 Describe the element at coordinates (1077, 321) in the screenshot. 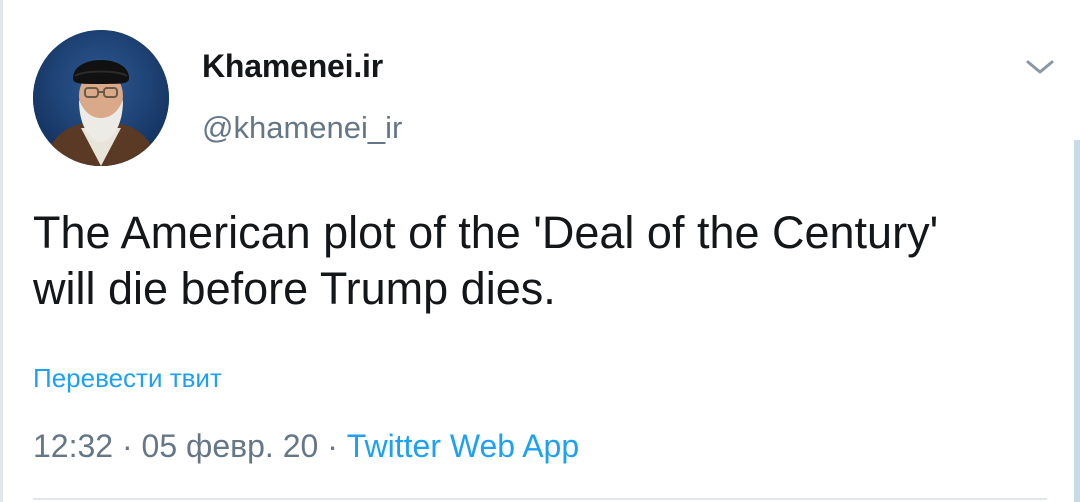

I see `scrollbar` at that location.